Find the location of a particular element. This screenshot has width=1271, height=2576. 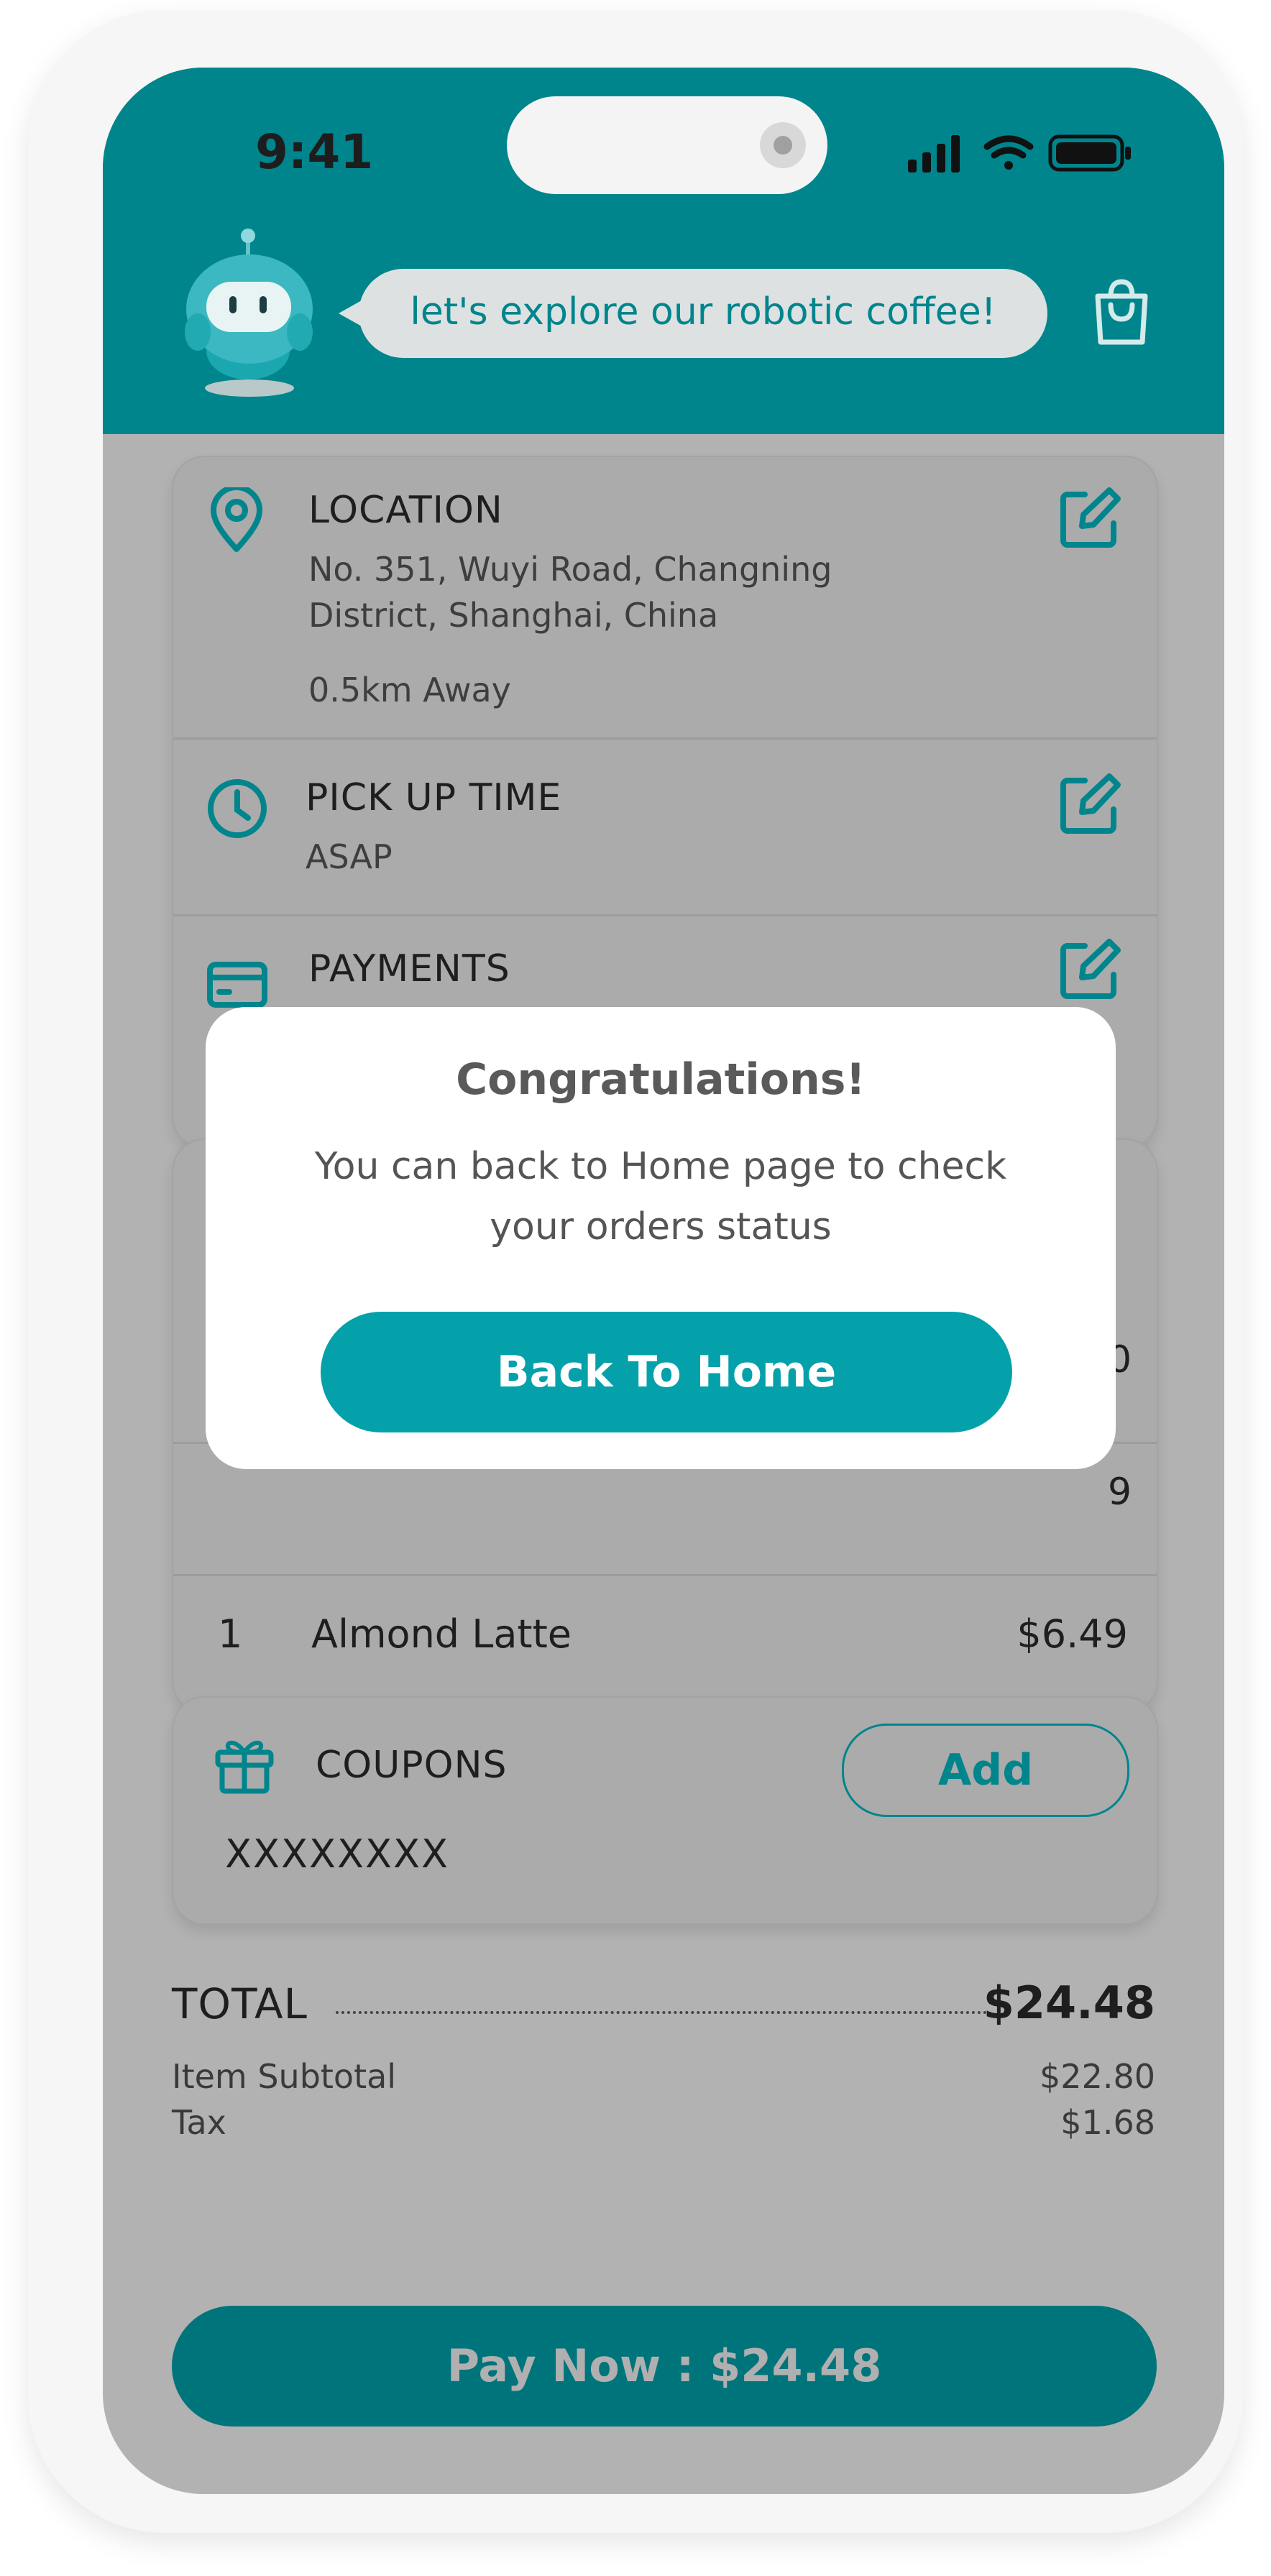

edit-payment-icon is located at coordinates (1090, 969).